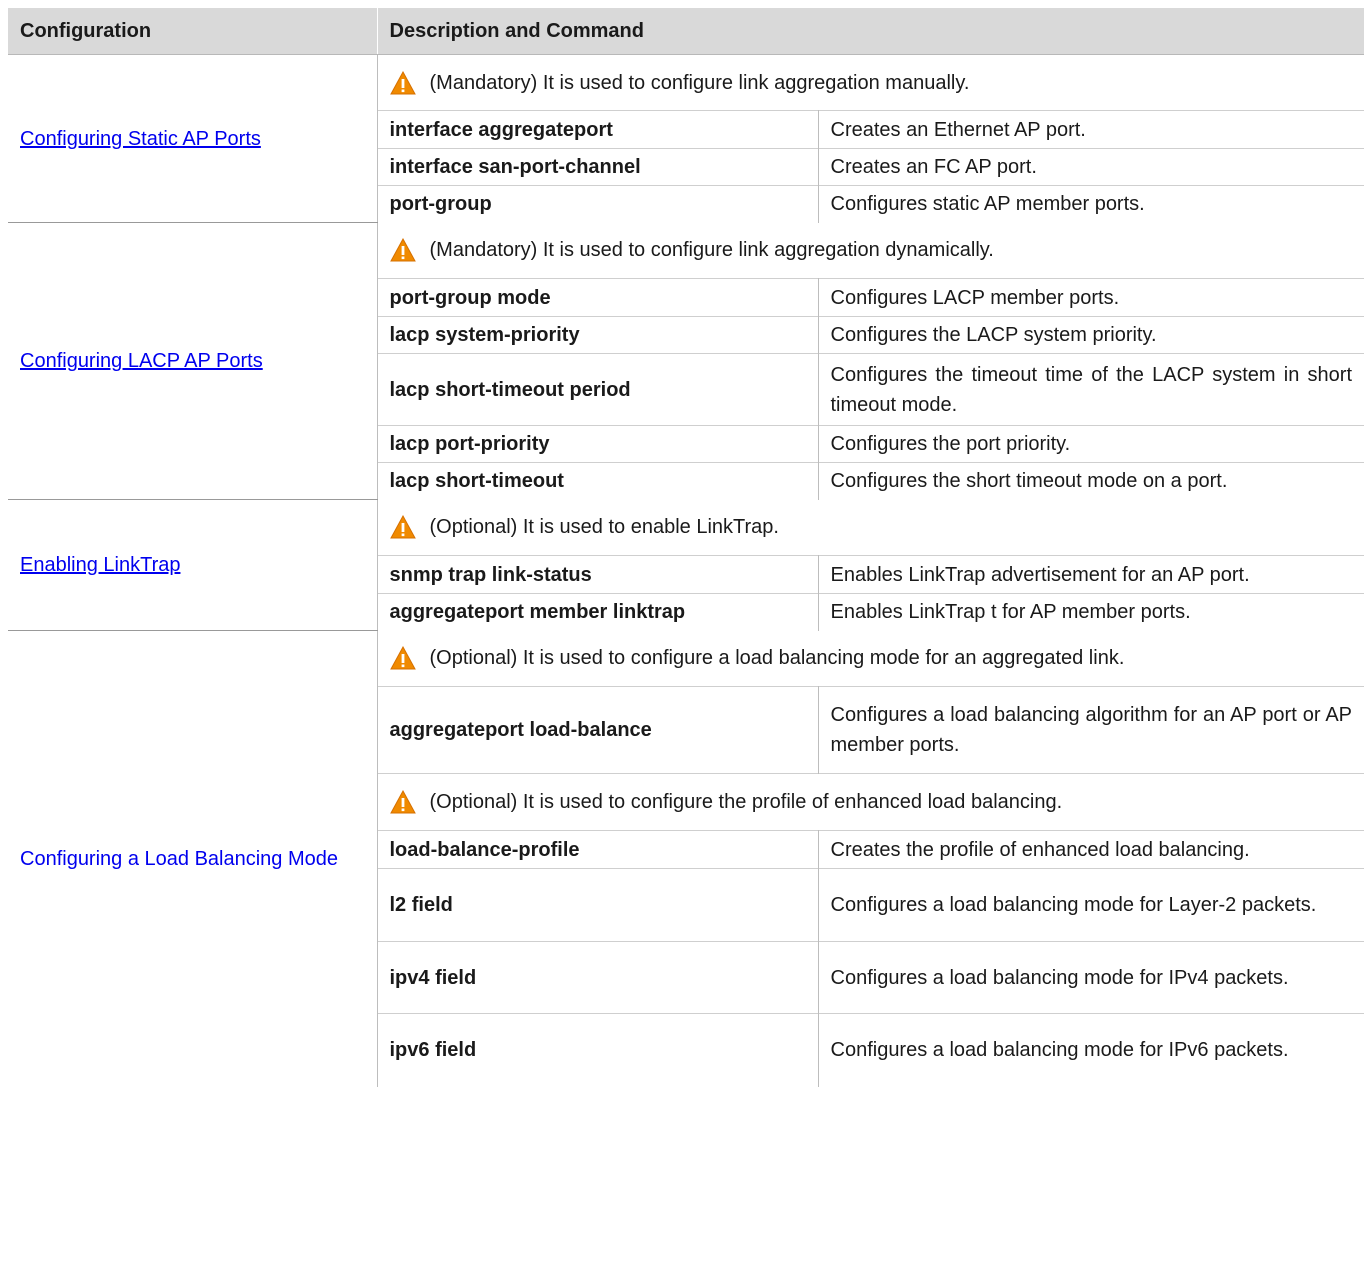 The width and height of the screenshot is (1364, 1262). I want to click on description-cell: Configures the LACP system priority., so click(1091, 335).